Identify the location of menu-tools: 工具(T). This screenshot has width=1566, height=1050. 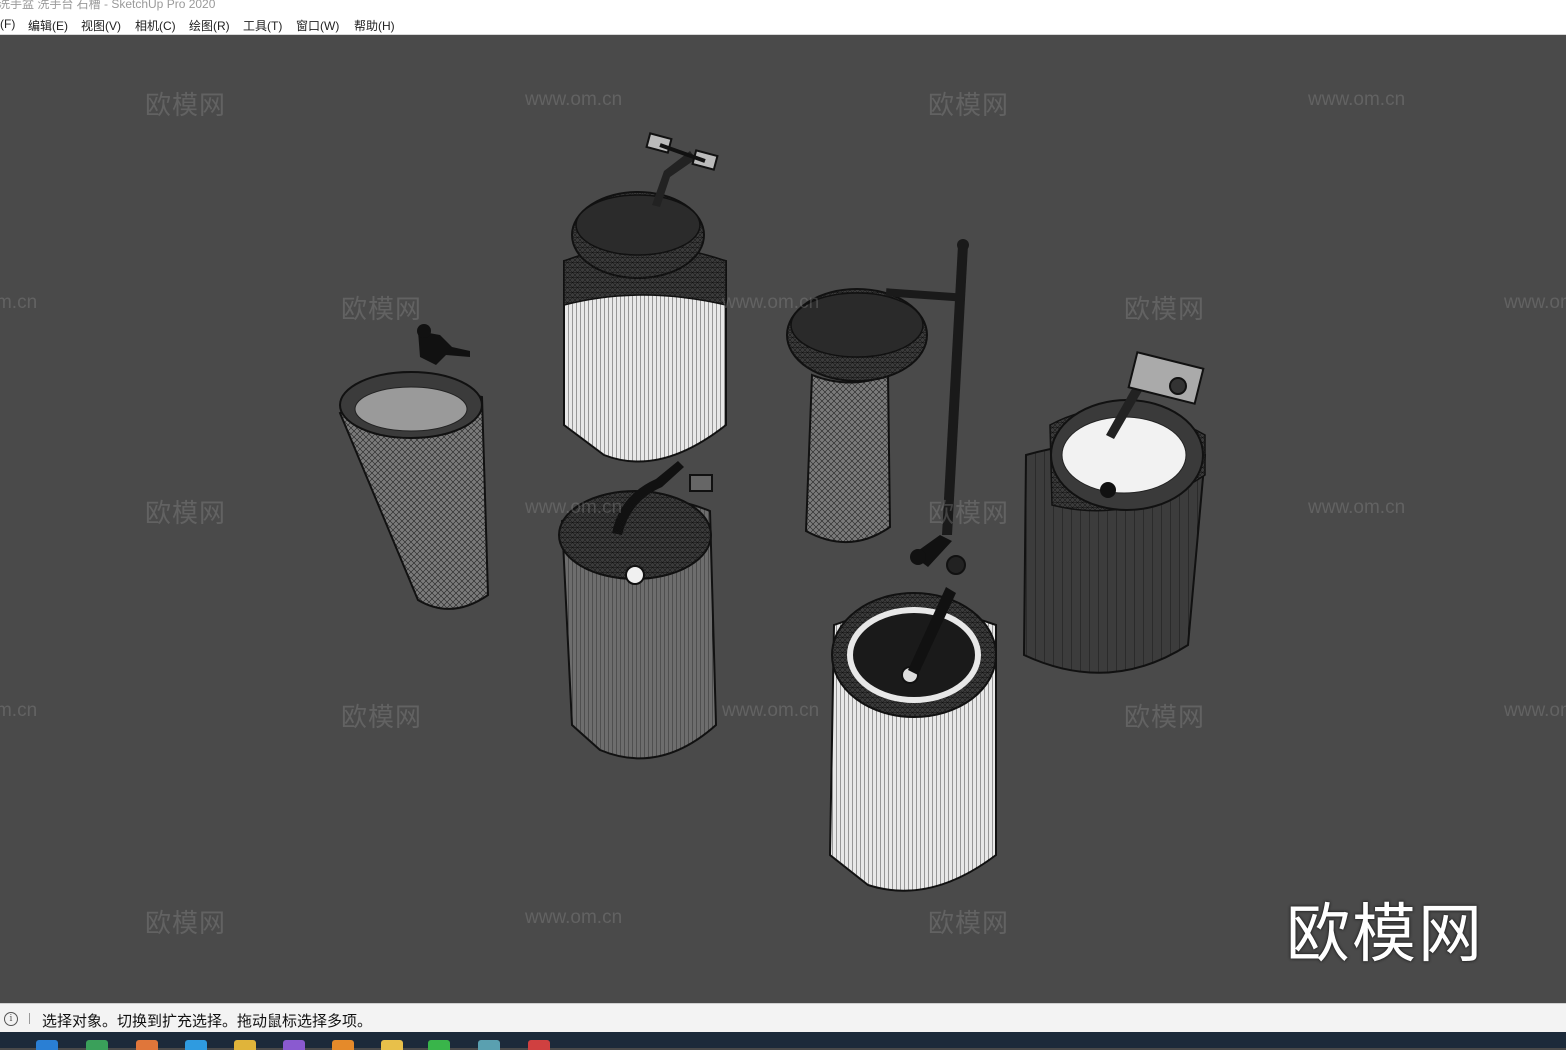
(262, 25).